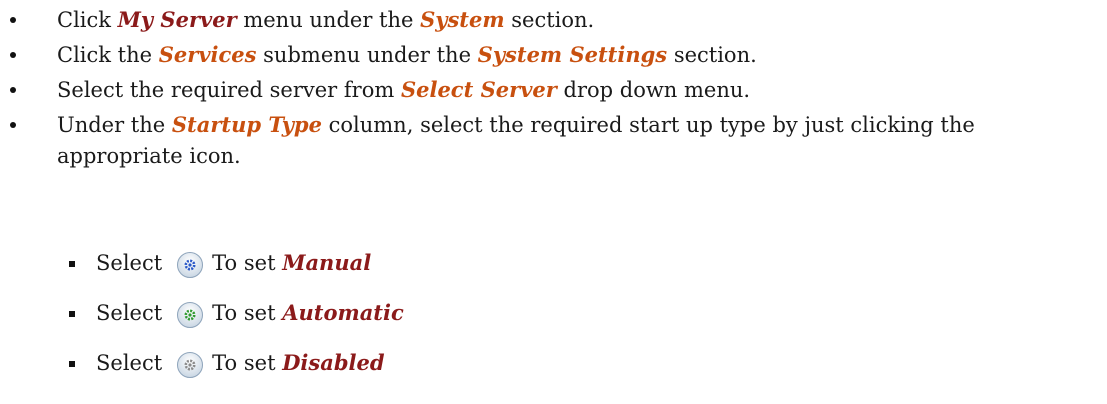 This screenshot has width=1107, height=404. Describe the element at coordinates (653, 90) in the screenshot. I see `instruction-text: drop down menu.` at that location.